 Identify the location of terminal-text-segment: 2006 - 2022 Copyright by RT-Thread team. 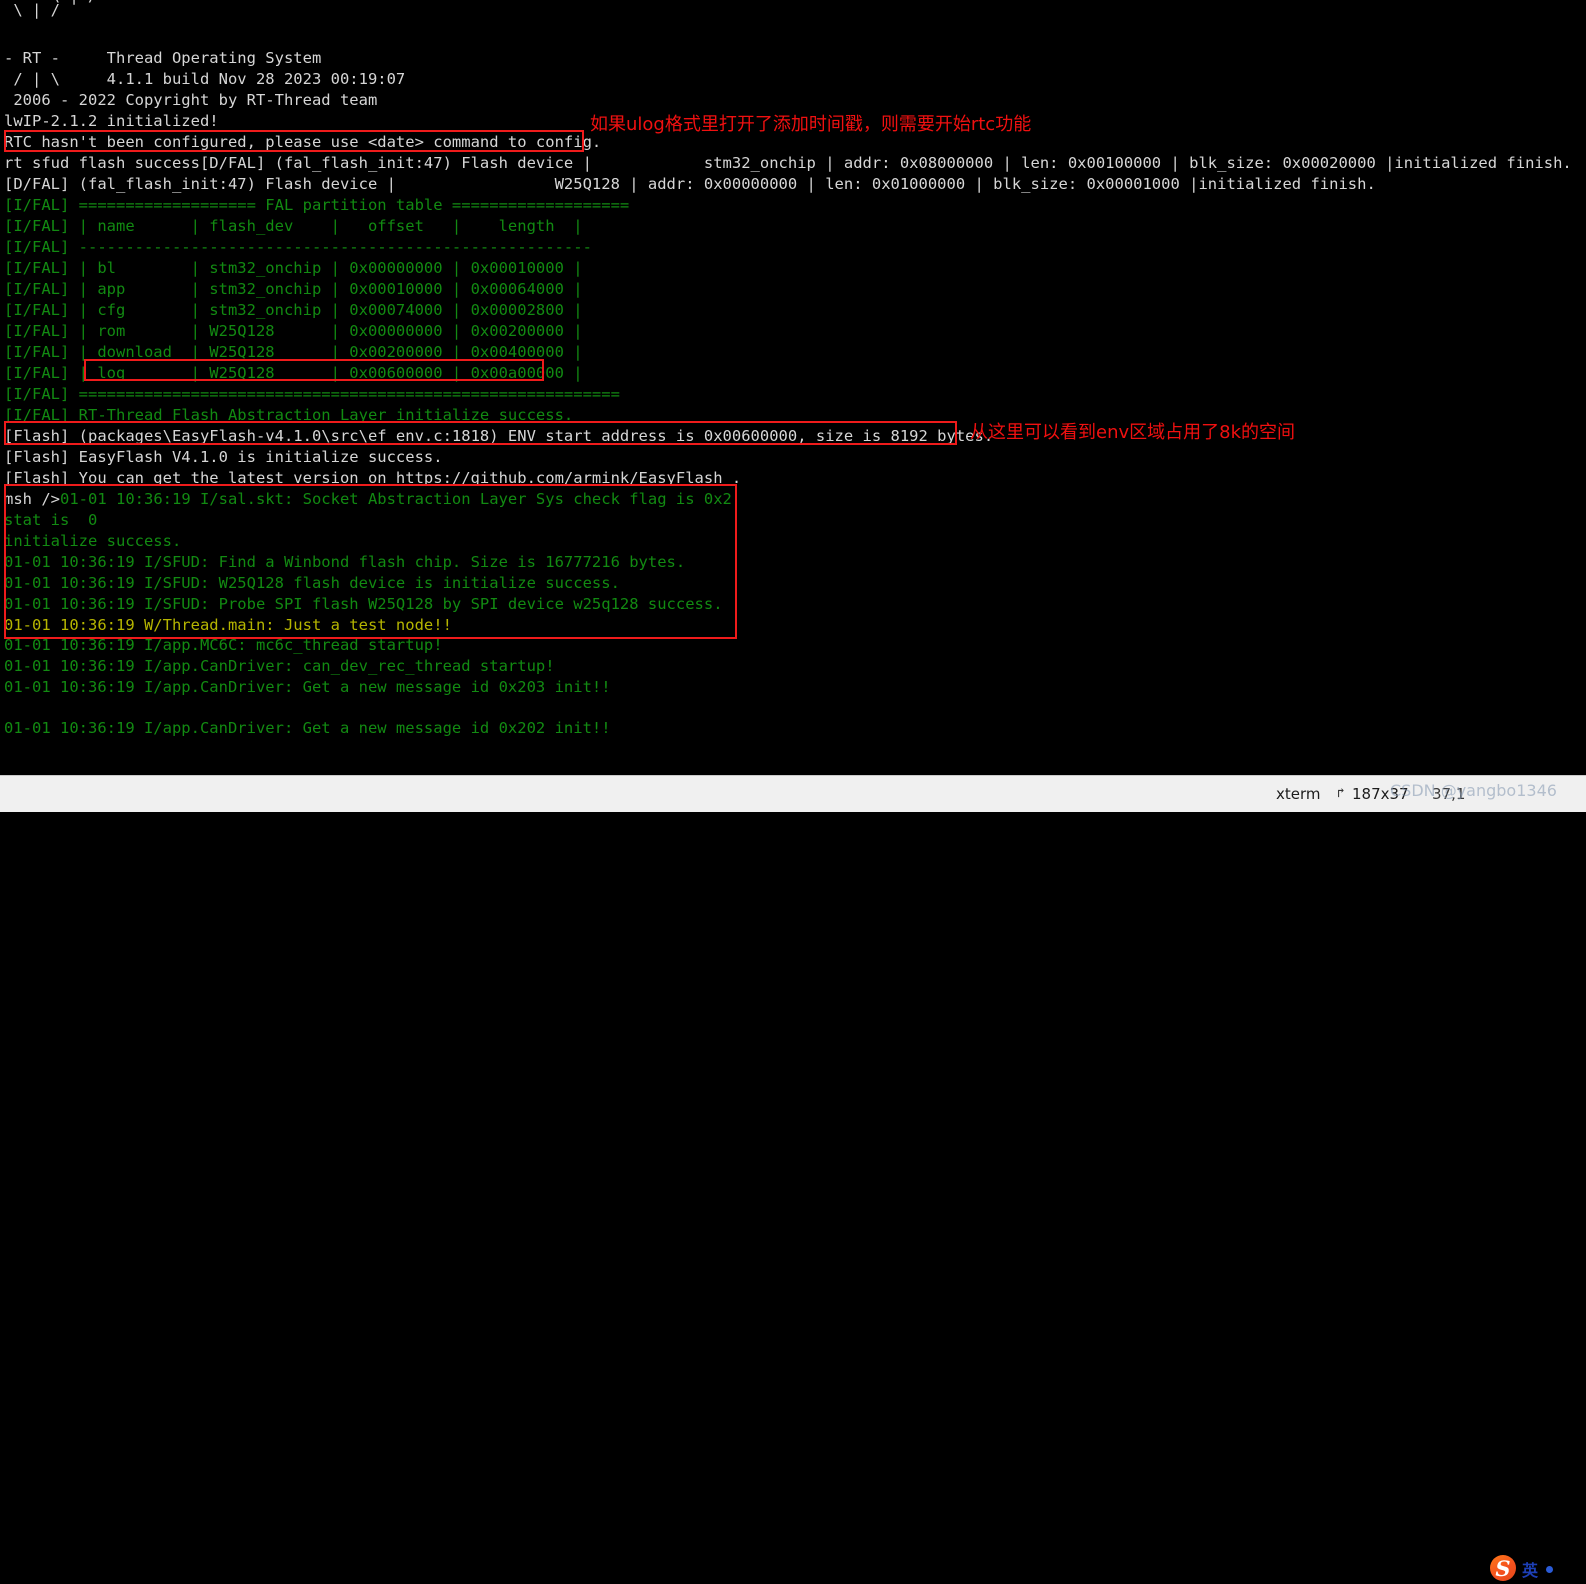
(191, 100).